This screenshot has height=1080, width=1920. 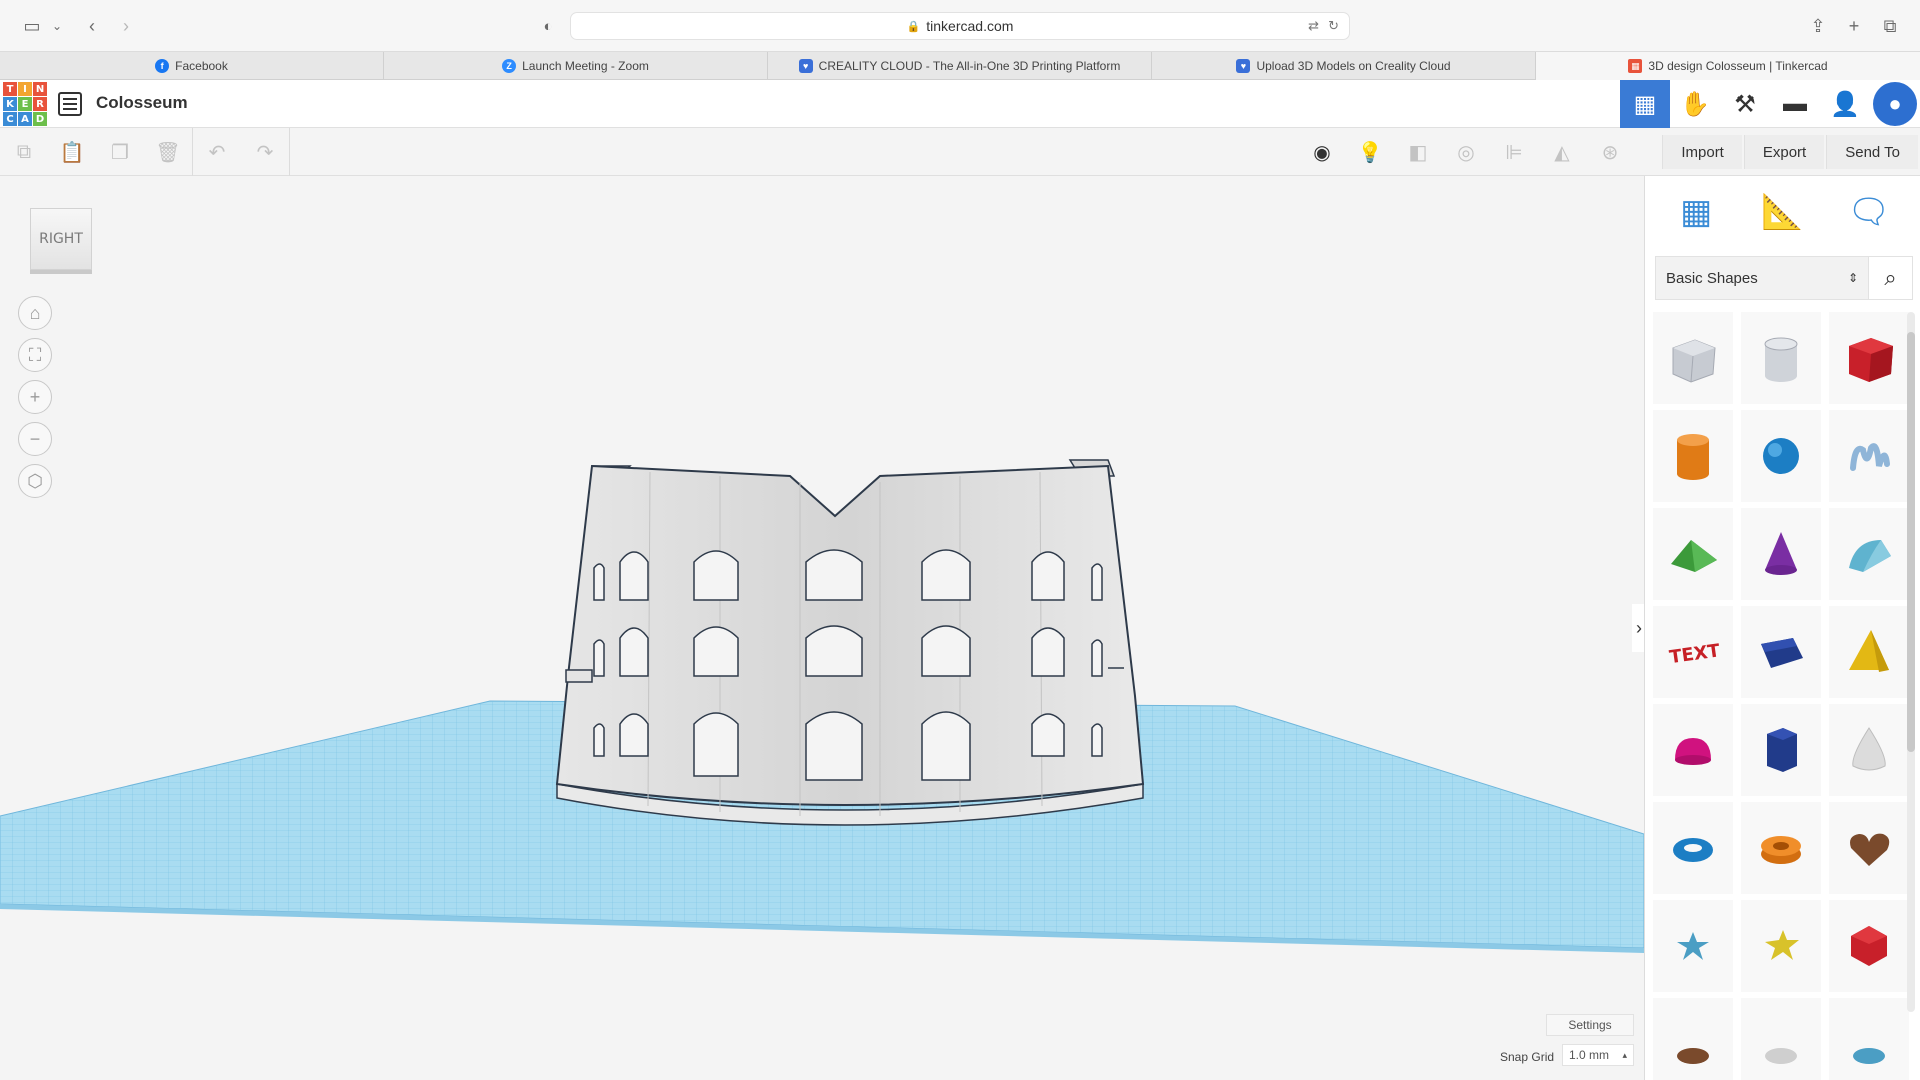 I want to click on icosahedron-icon, so click(x=1869, y=949).